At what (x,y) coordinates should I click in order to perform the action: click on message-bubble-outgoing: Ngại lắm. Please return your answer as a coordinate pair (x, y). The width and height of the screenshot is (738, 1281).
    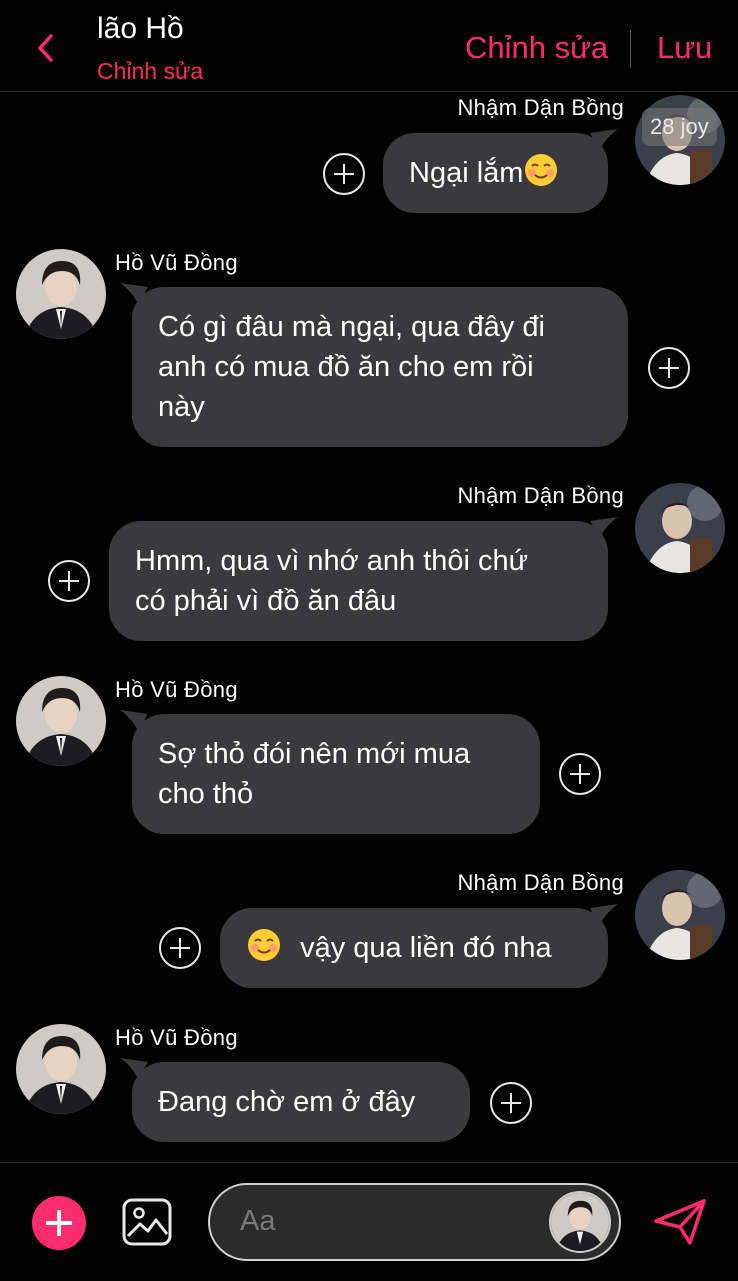
    Looking at the image, I should click on (500, 171).